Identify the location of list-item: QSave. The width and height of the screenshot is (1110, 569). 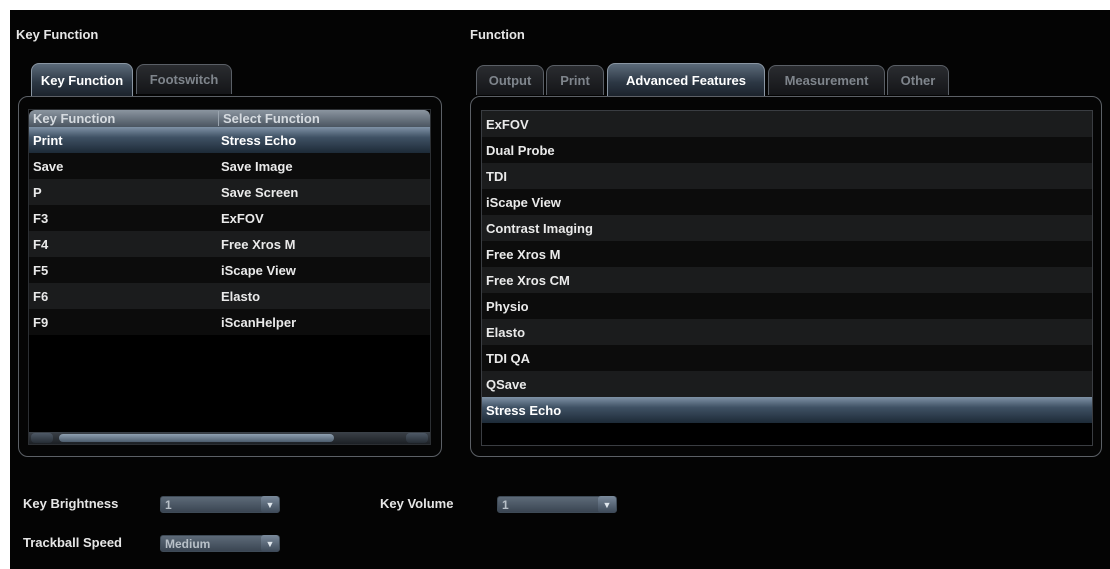
(787, 384).